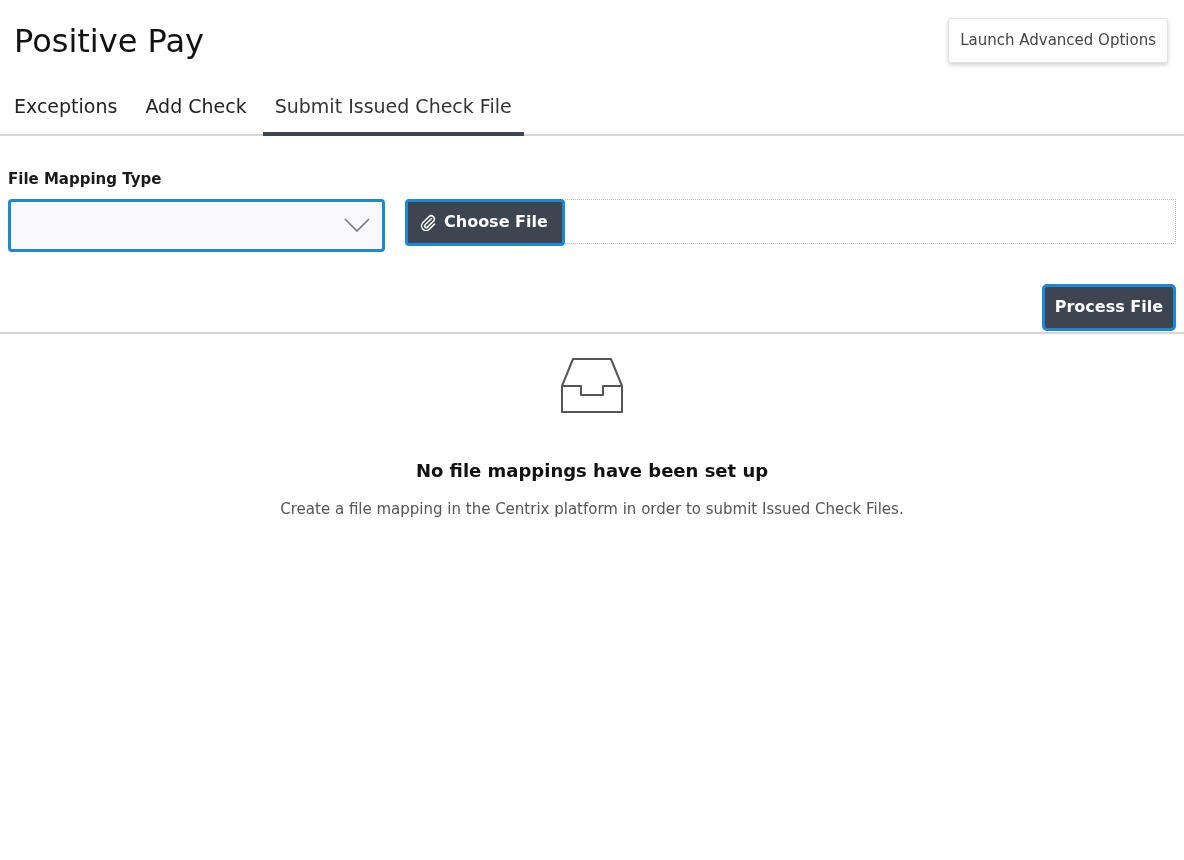 Image resolution: width=1184 pixels, height=860 pixels. What do you see at coordinates (85, 179) in the screenshot?
I see `field-label: File Mapping Type` at bounding box center [85, 179].